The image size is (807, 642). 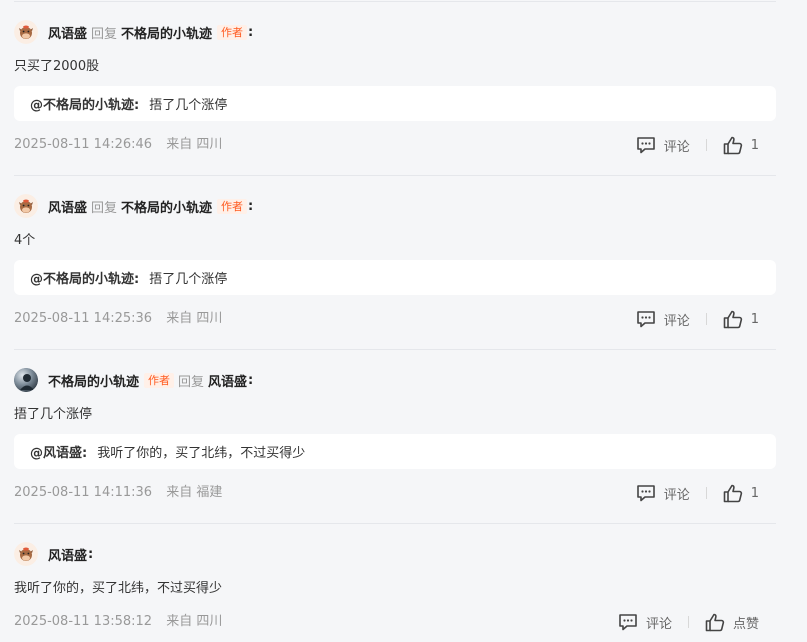 I want to click on comment-header: 风语盛 :, so click(x=53, y=554).